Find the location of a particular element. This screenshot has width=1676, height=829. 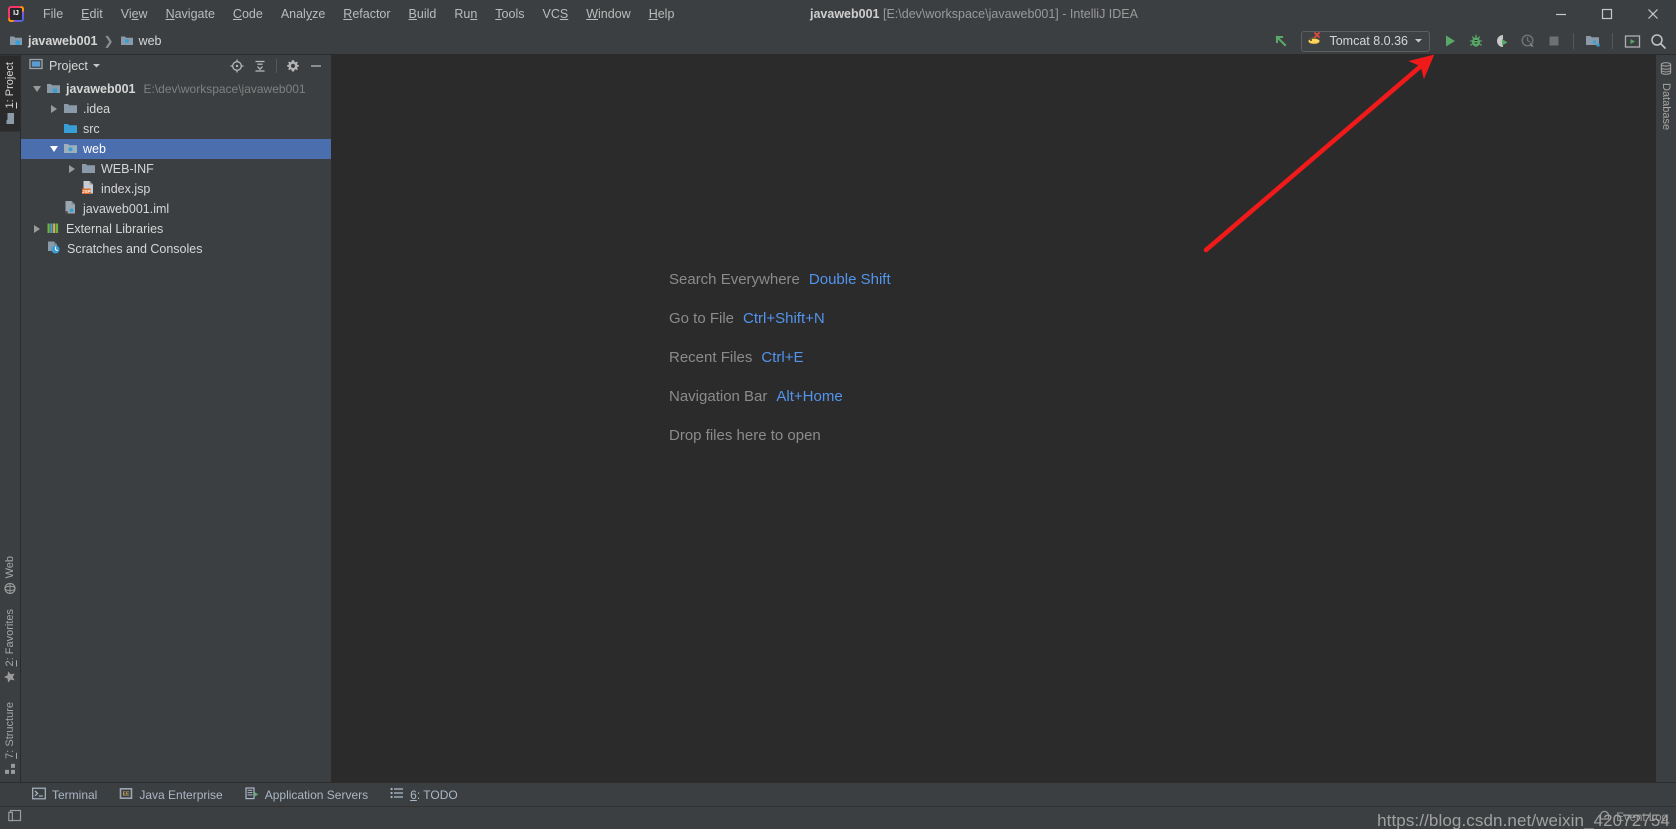

tree-label-src: src is located at coordinates (91, 129).